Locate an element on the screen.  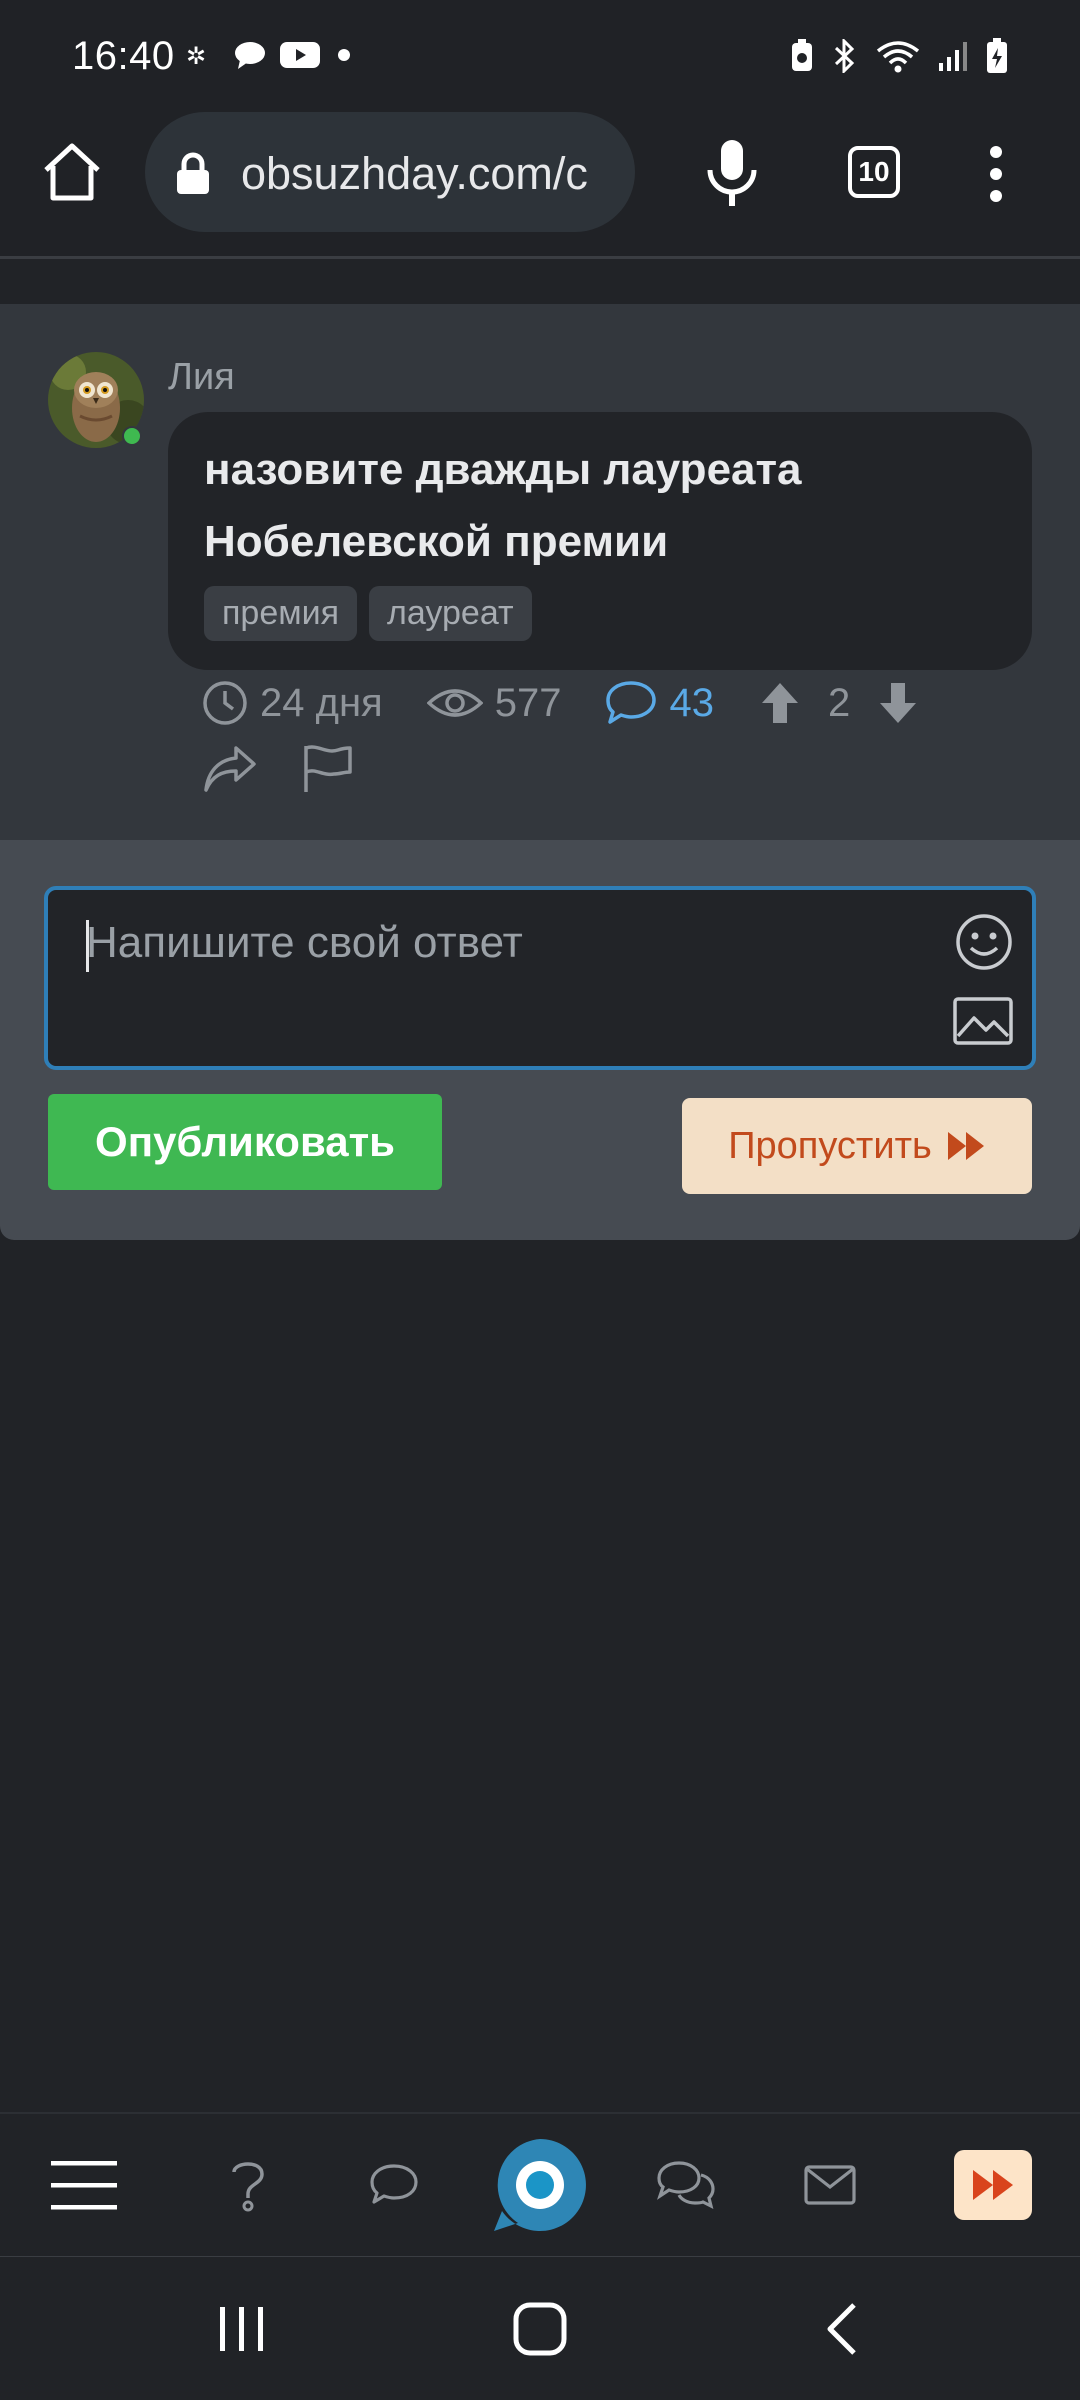
tab-switcher-button: 10 is located at coordinates (874, 172).